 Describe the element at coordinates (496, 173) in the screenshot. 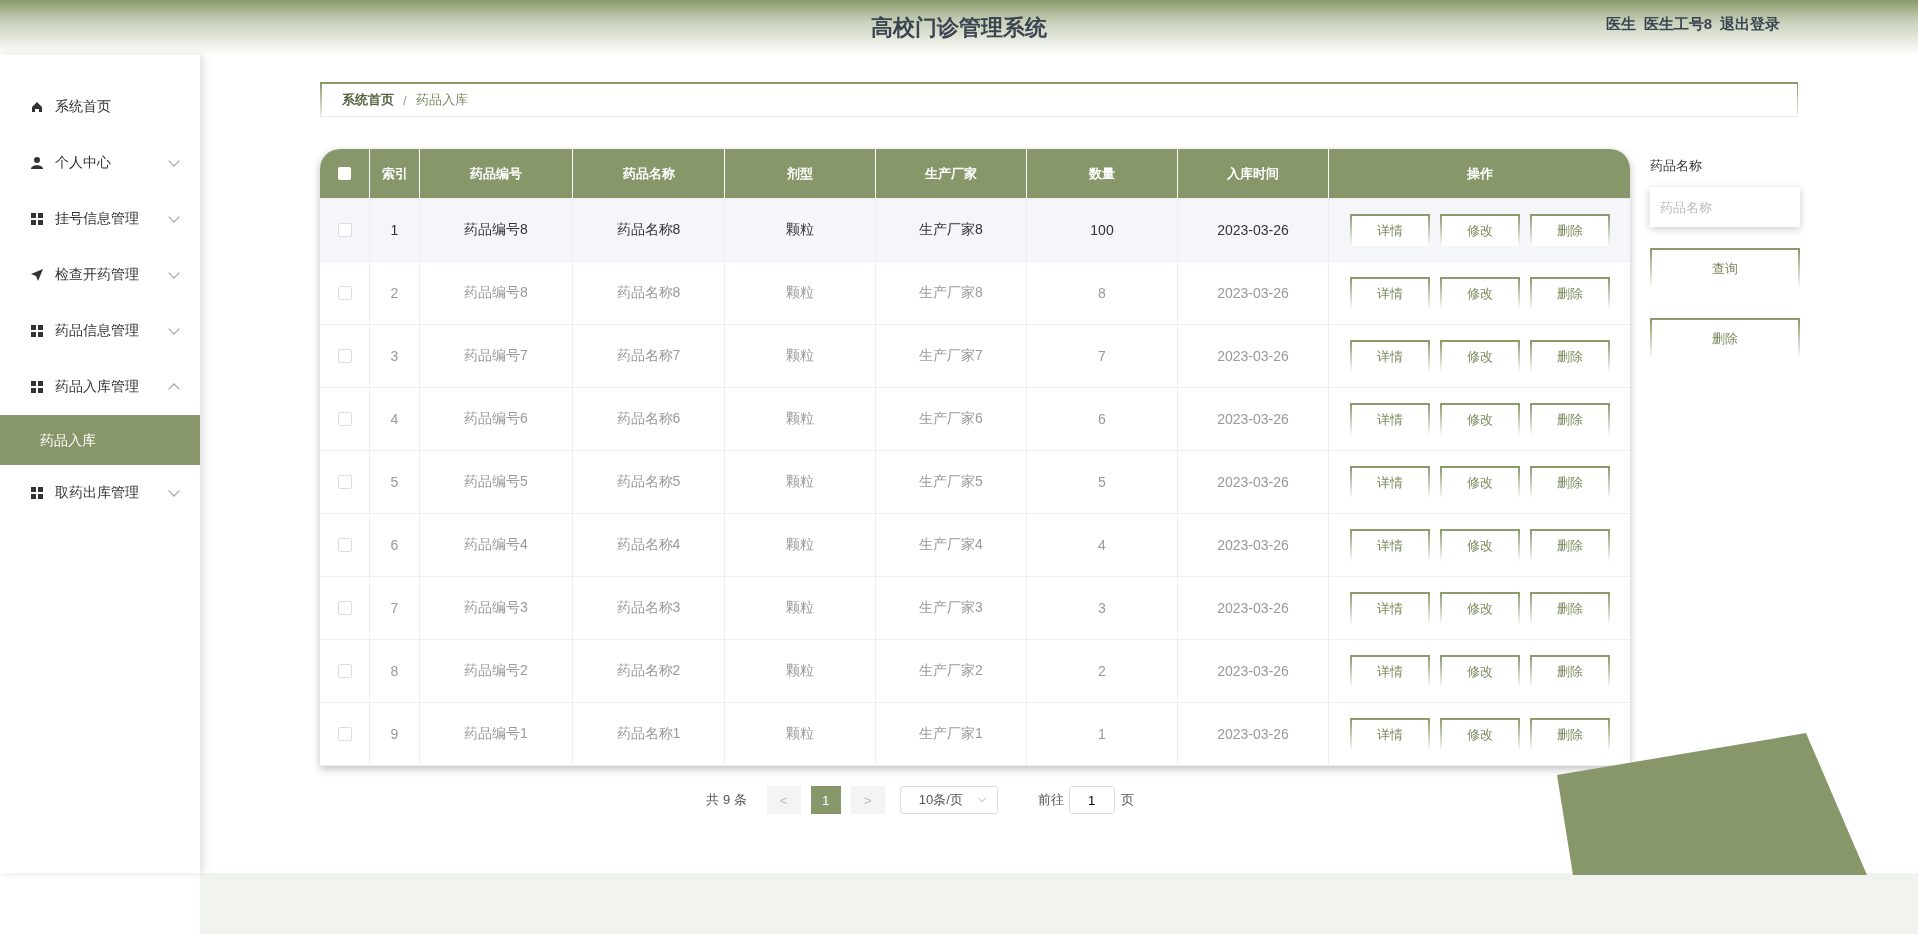

I see `column-header: 药品编号` at that location.